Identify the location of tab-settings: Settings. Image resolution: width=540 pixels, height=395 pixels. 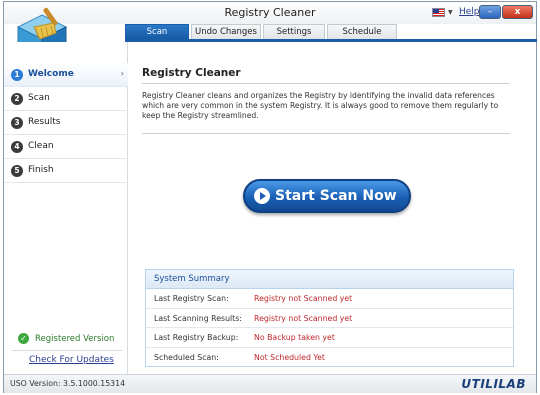
(294, 31).